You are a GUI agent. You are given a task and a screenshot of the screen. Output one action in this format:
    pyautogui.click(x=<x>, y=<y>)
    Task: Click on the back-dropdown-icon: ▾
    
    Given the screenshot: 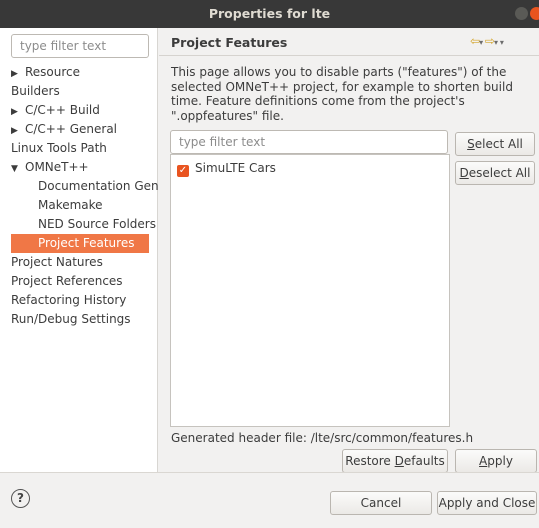 What is the action you would take?
    pyautogui.click(x=481, y=42)
    